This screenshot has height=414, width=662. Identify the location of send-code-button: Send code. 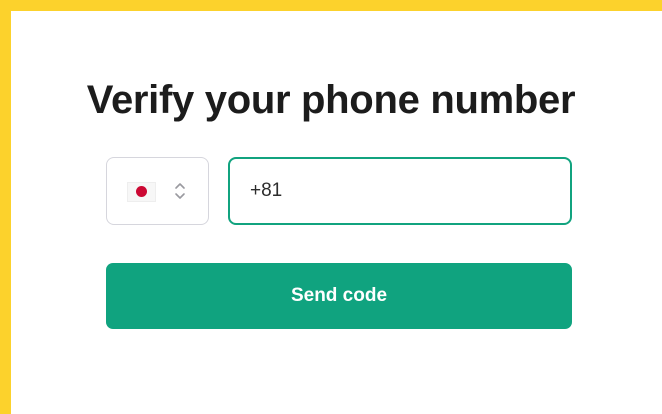
(339, 296).